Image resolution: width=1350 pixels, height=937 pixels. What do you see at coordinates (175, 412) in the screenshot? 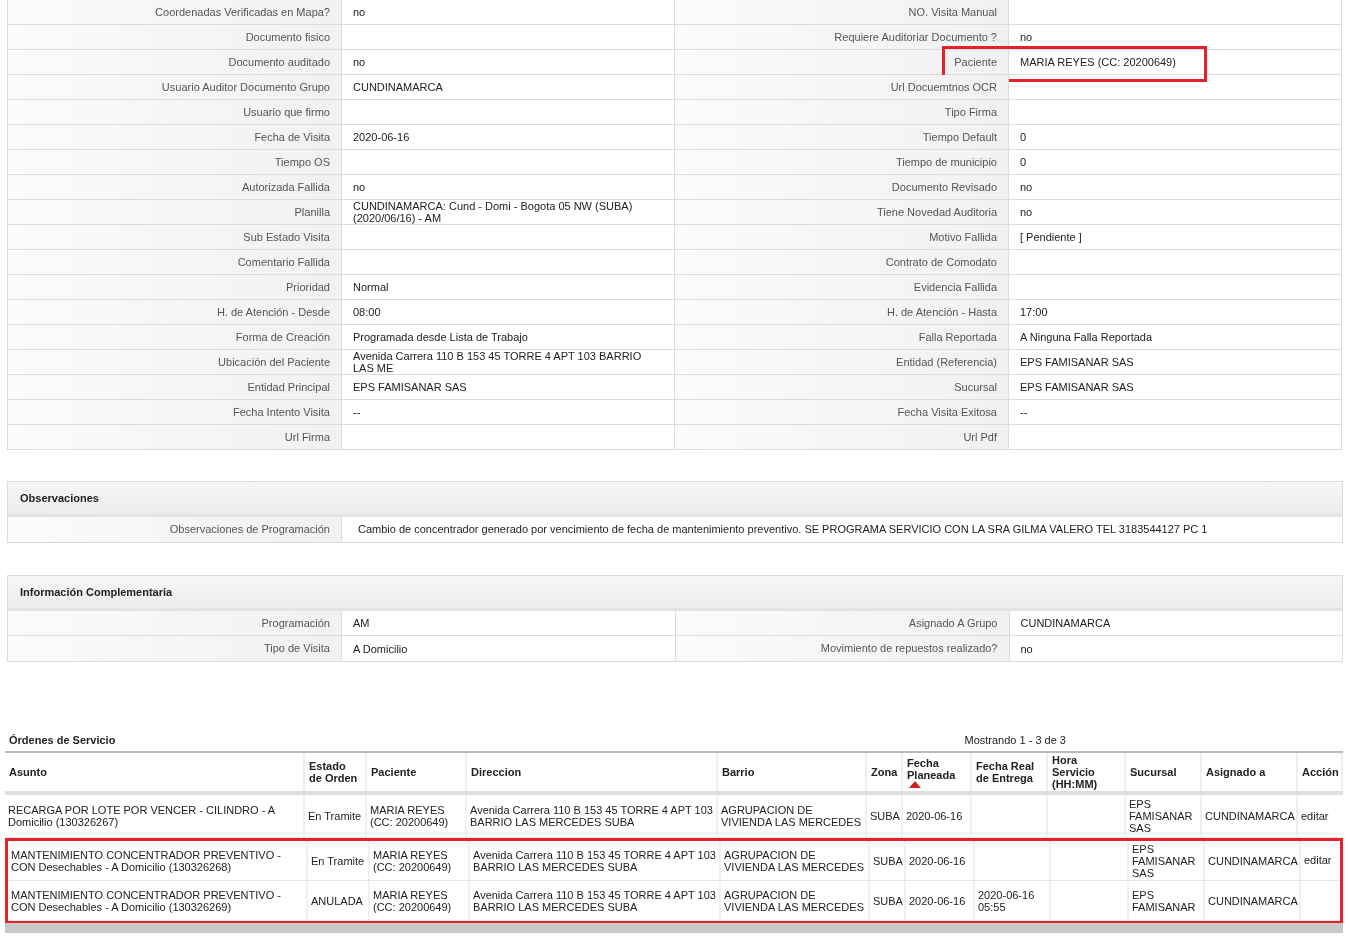
I see `field-label: Fecha Intento Visita` at bounding box center [175, 412].